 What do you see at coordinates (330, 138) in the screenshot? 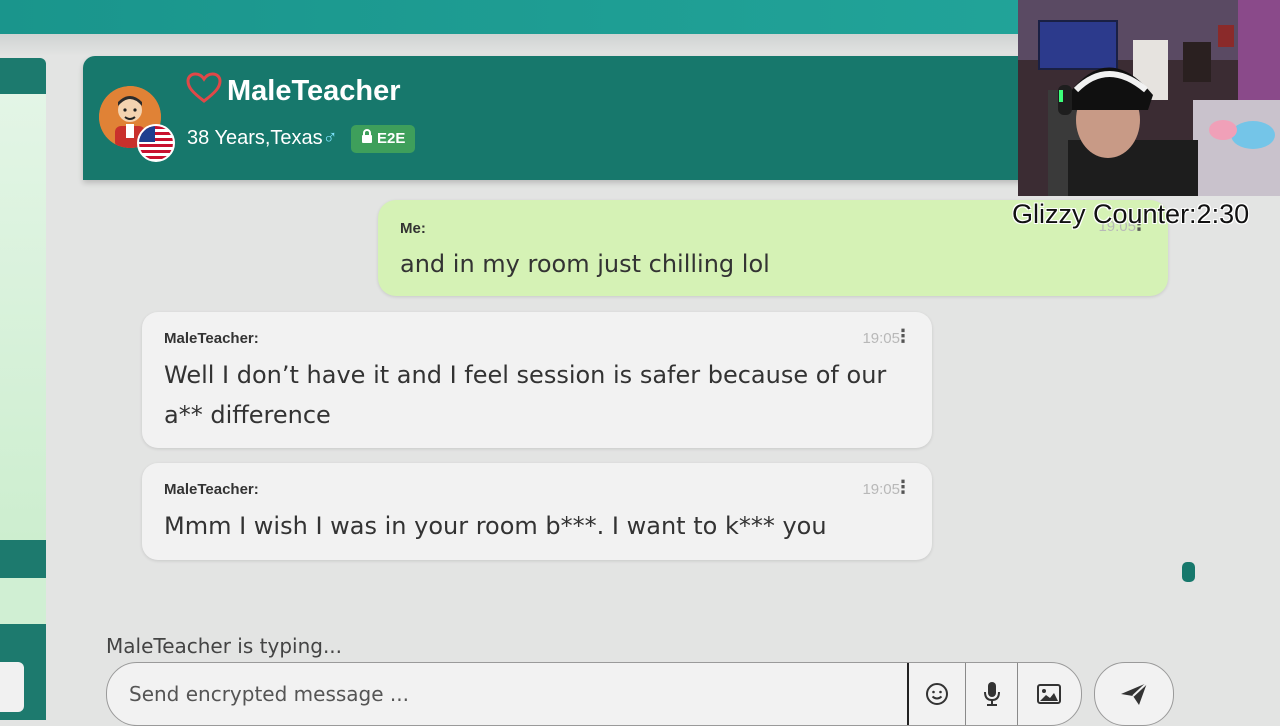
I see `male-gender-icon: ♂` at bounding box center [330, 138].